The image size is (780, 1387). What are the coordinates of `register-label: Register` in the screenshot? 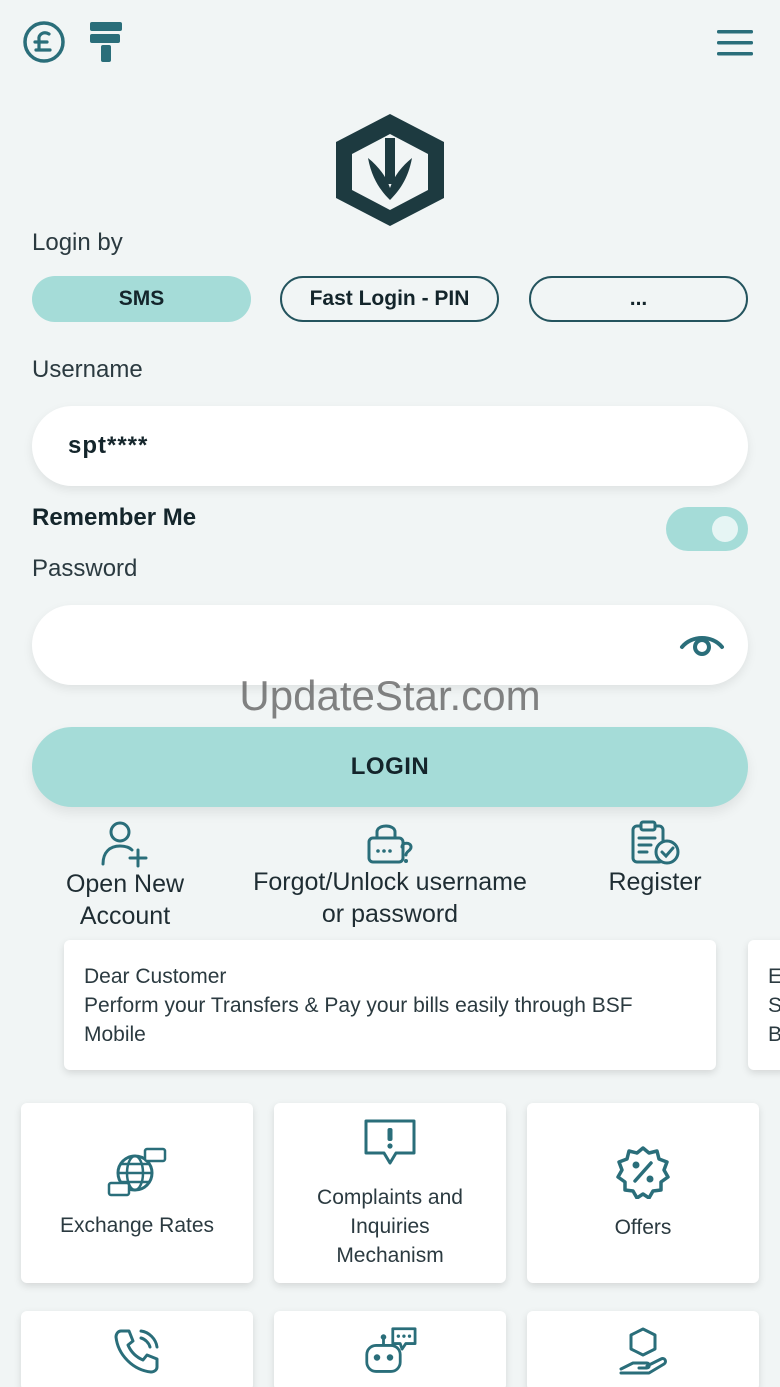 It's located at (655, 882).